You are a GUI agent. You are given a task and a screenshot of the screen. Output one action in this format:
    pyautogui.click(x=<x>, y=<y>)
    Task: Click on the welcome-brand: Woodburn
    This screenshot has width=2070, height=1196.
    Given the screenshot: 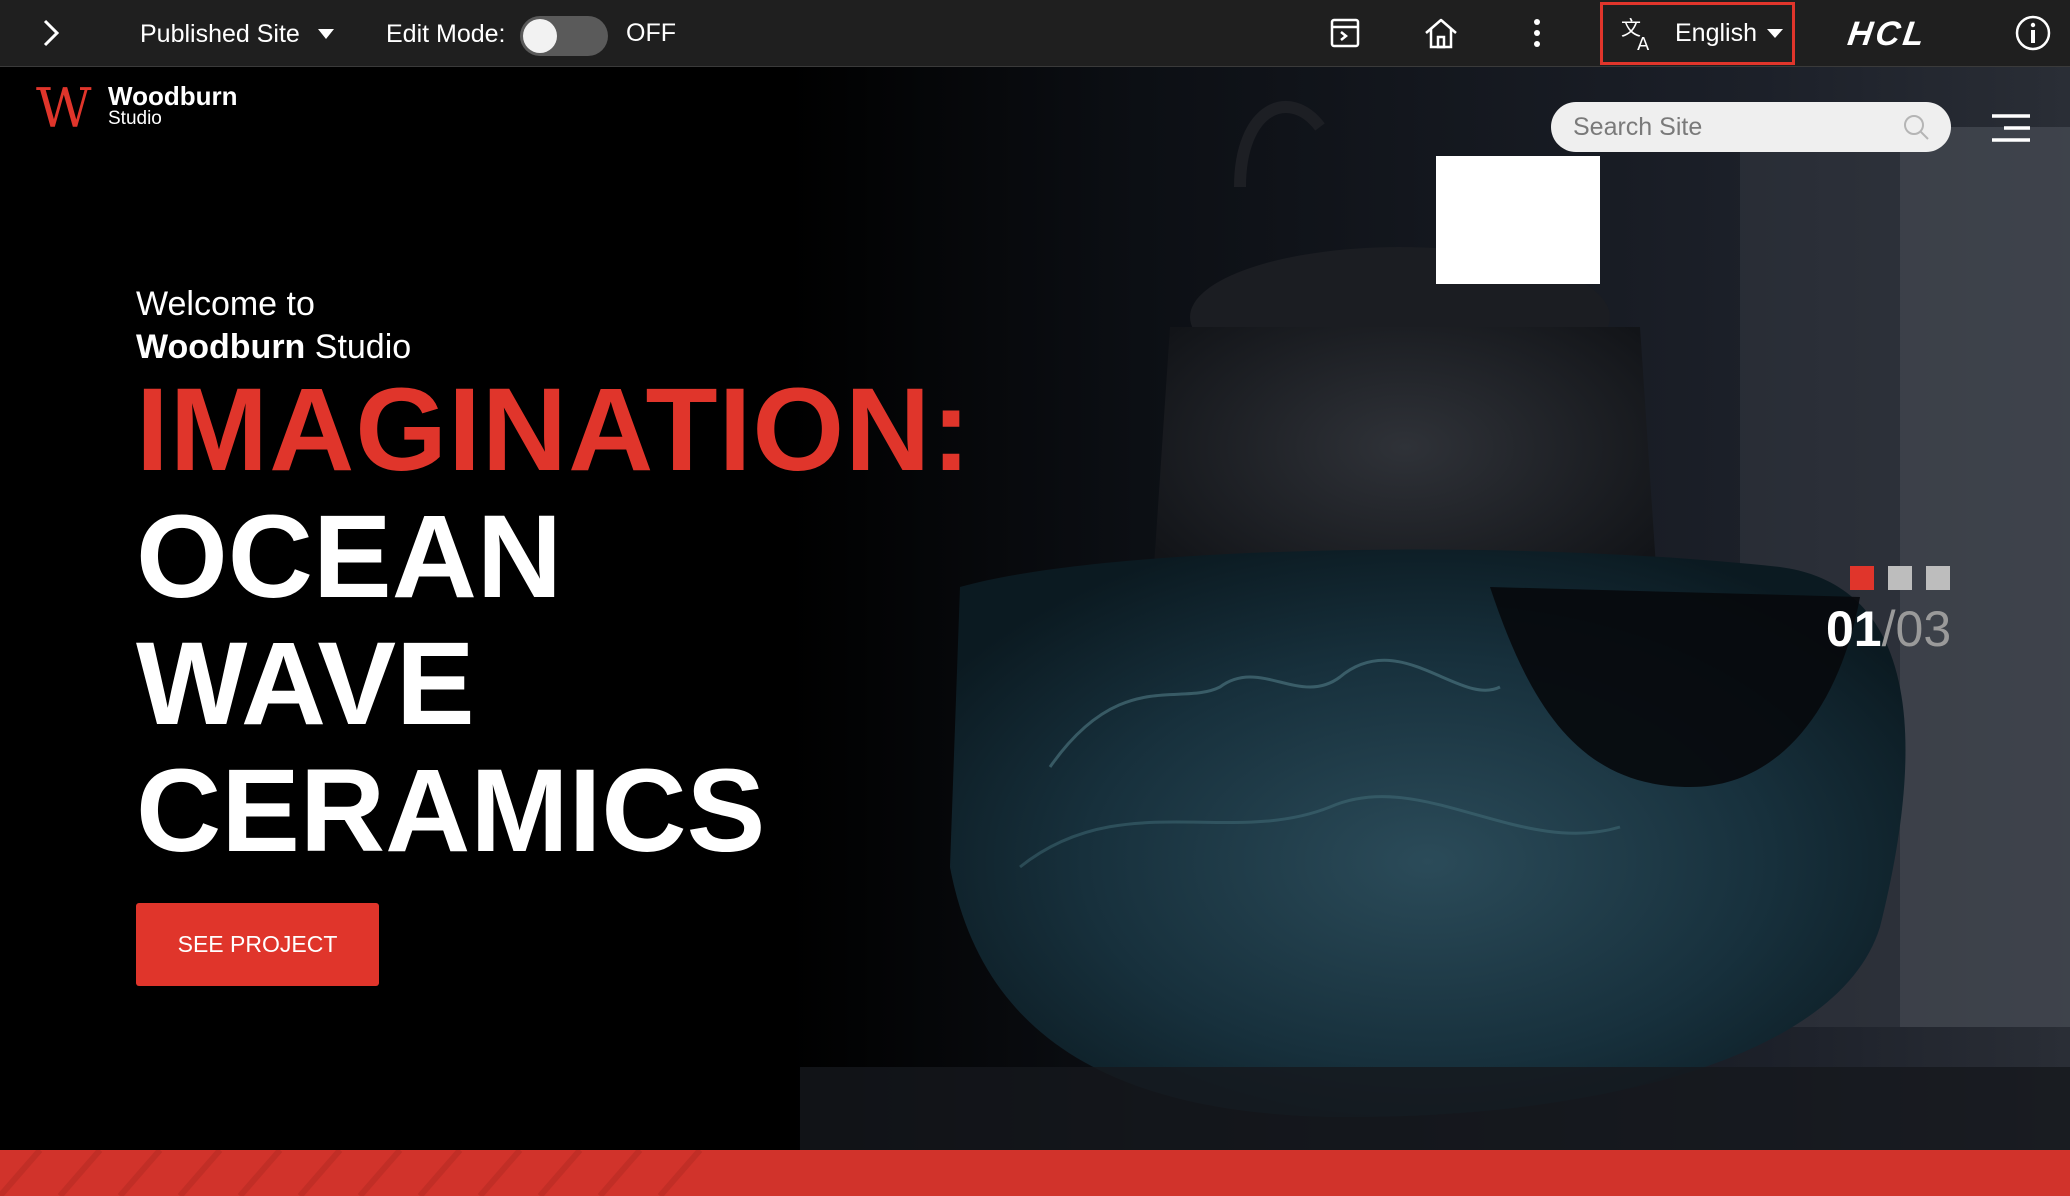 What is the action you would take?
    pyautogui.click(x=221, y=347)
    